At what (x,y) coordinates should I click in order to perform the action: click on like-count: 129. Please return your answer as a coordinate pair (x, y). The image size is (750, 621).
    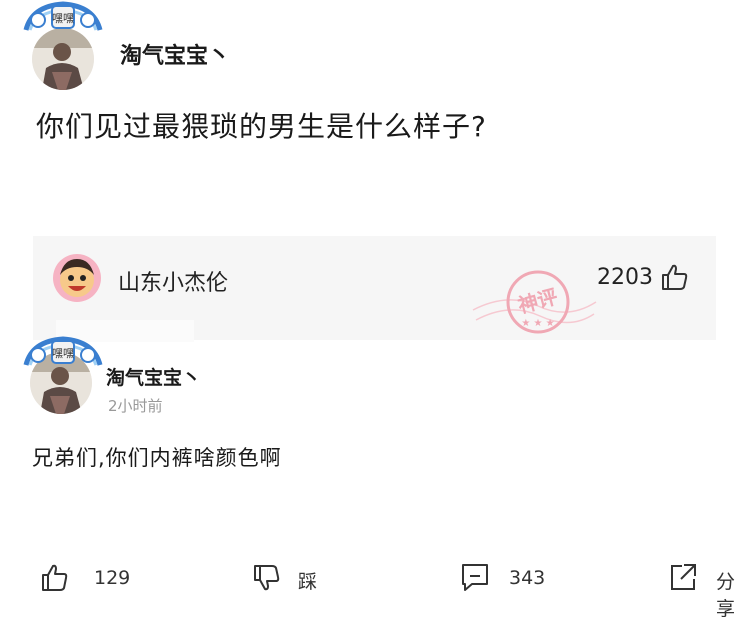
    Looking at the image, I should click on (112, 578).